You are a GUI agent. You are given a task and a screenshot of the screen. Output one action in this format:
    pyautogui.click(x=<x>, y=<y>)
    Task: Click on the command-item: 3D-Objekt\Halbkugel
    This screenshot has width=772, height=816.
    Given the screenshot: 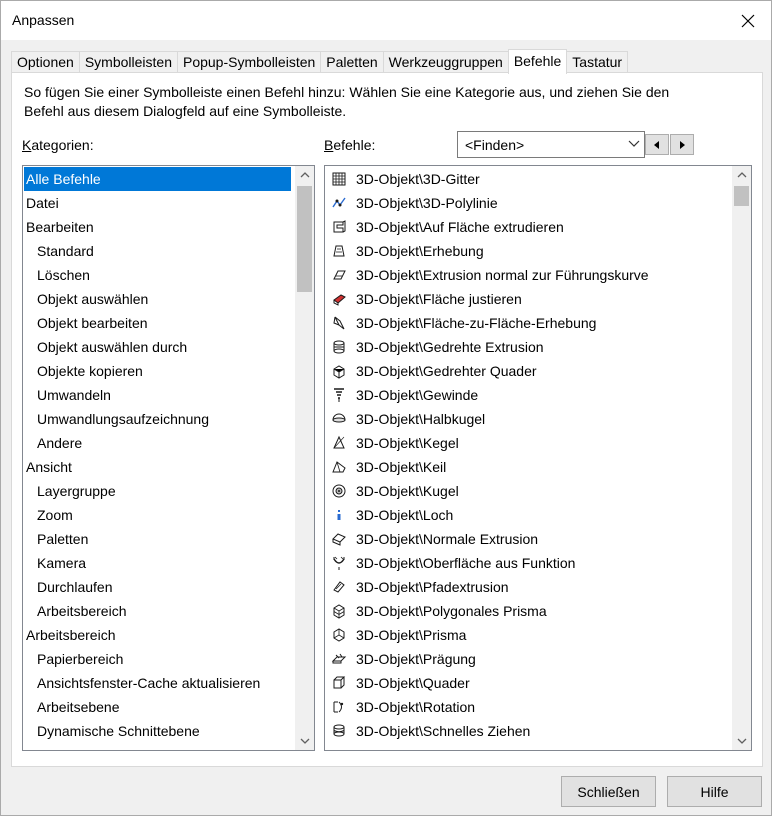 What is the action you would take?
    pyautogui.click(x=526, y=419)
    